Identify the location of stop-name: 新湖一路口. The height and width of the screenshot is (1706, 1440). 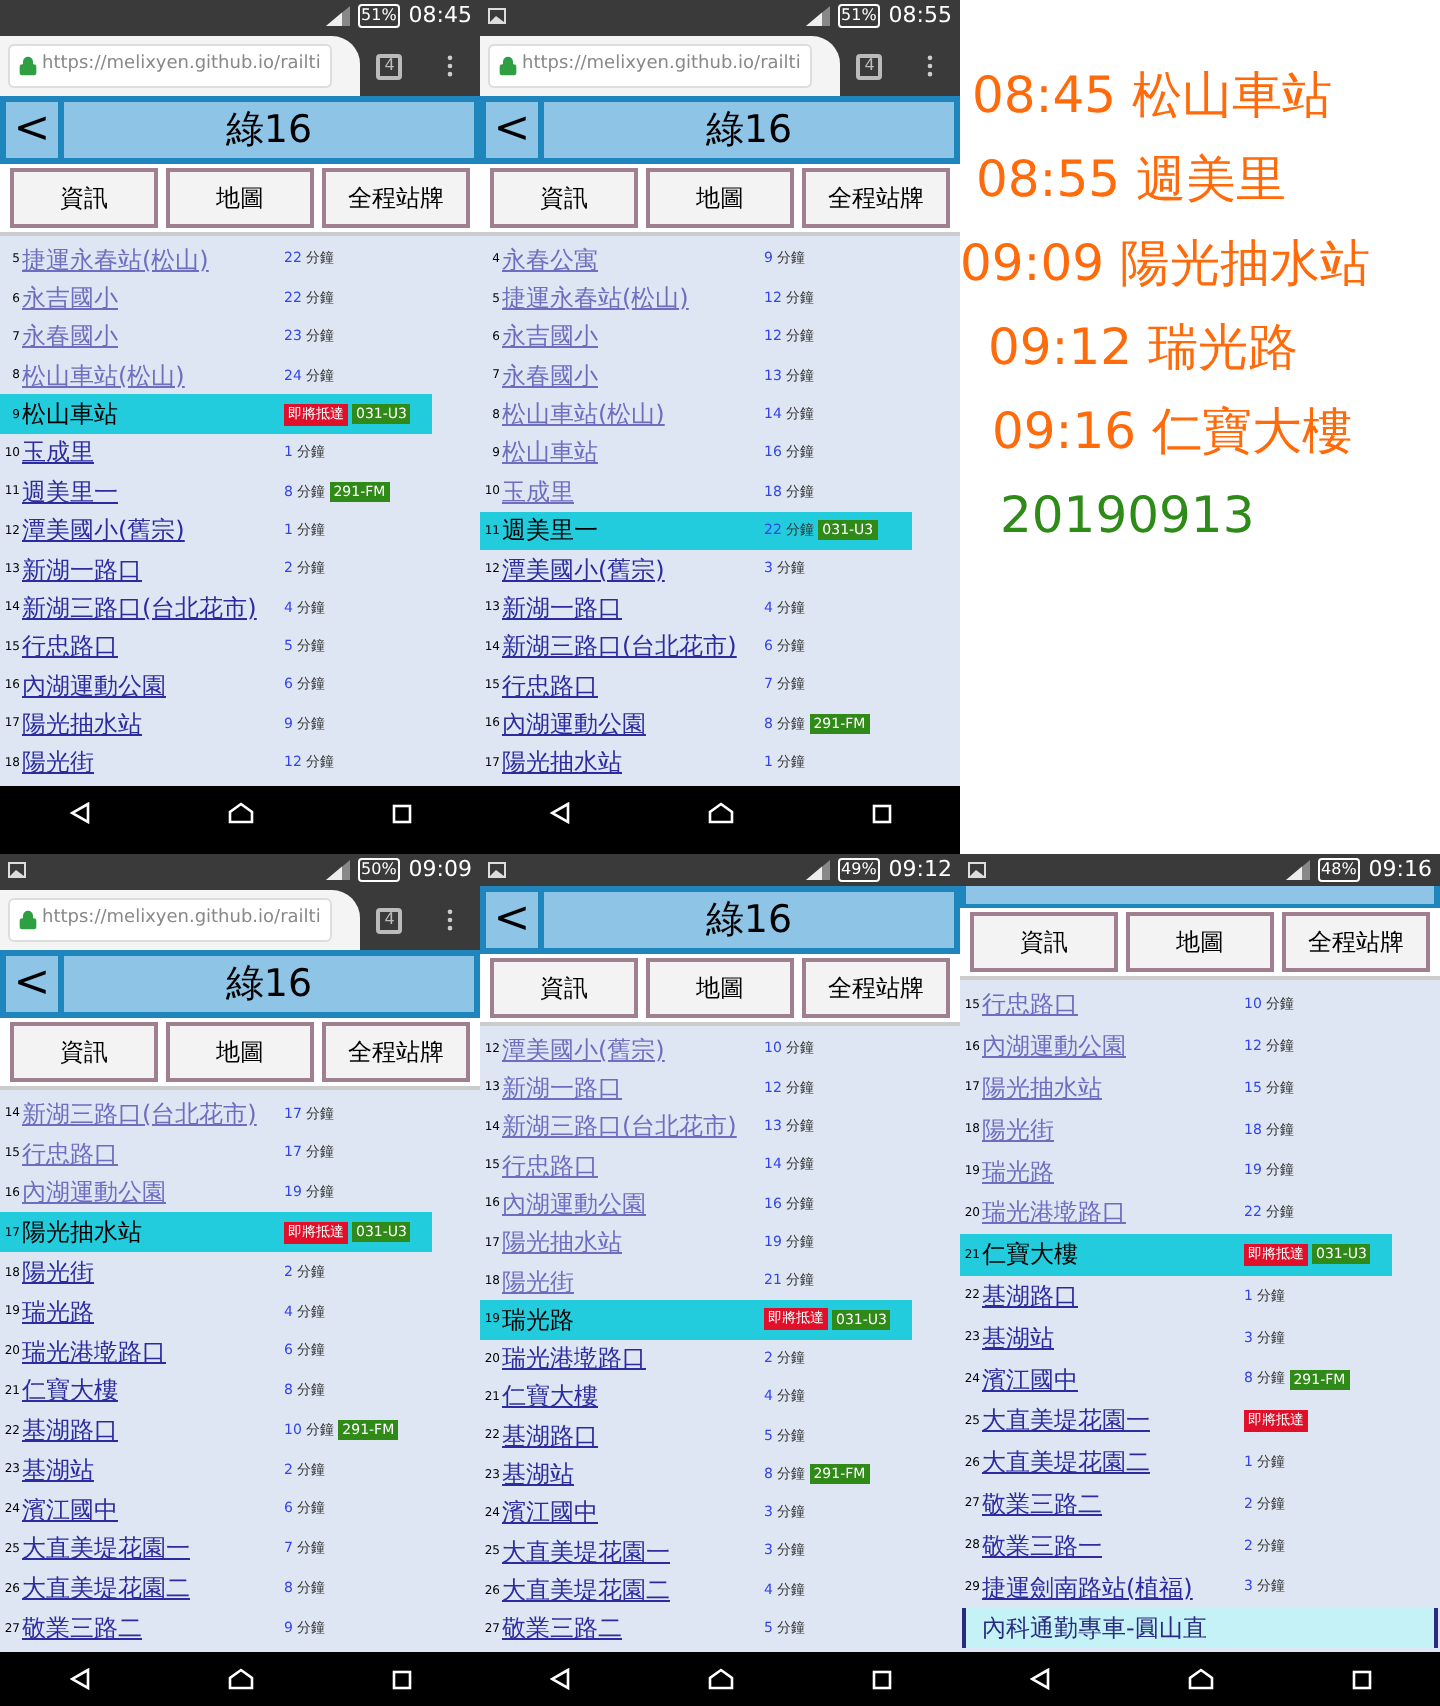
(633, 607).